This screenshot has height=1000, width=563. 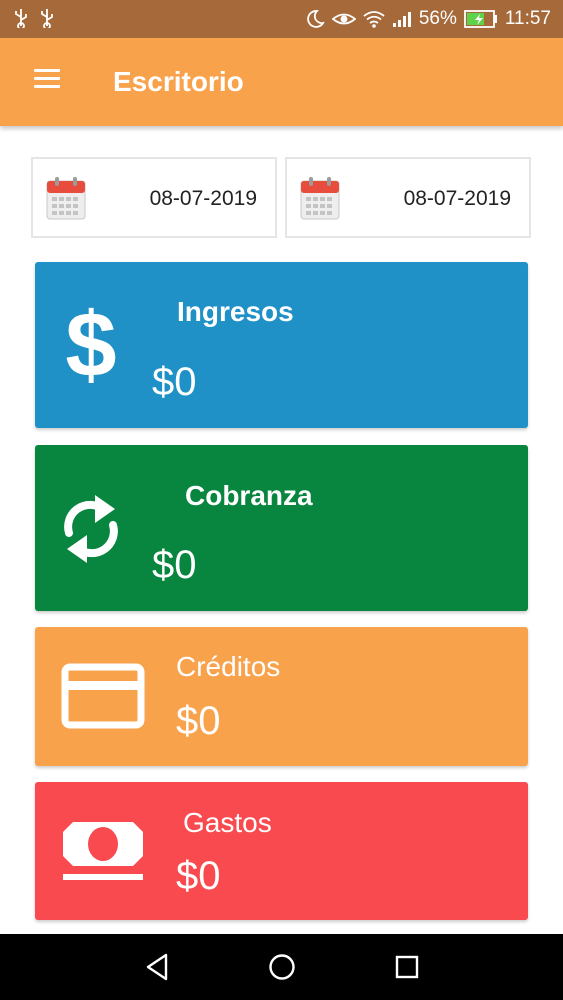 What do you see at coordinates (407, 969) in the screenshot?
I see `recents-icon` at bounding box center [407, 969].